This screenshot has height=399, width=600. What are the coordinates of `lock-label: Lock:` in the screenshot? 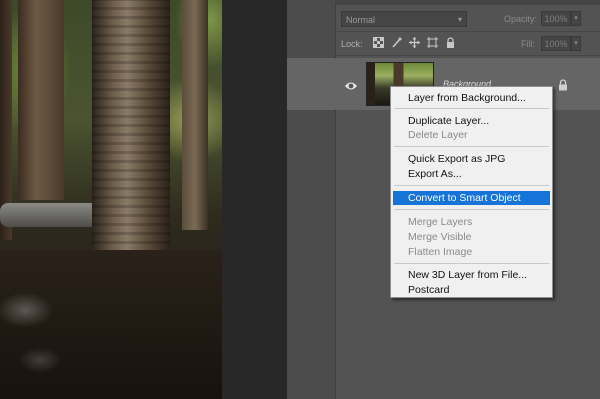 It's located at (352, 44).